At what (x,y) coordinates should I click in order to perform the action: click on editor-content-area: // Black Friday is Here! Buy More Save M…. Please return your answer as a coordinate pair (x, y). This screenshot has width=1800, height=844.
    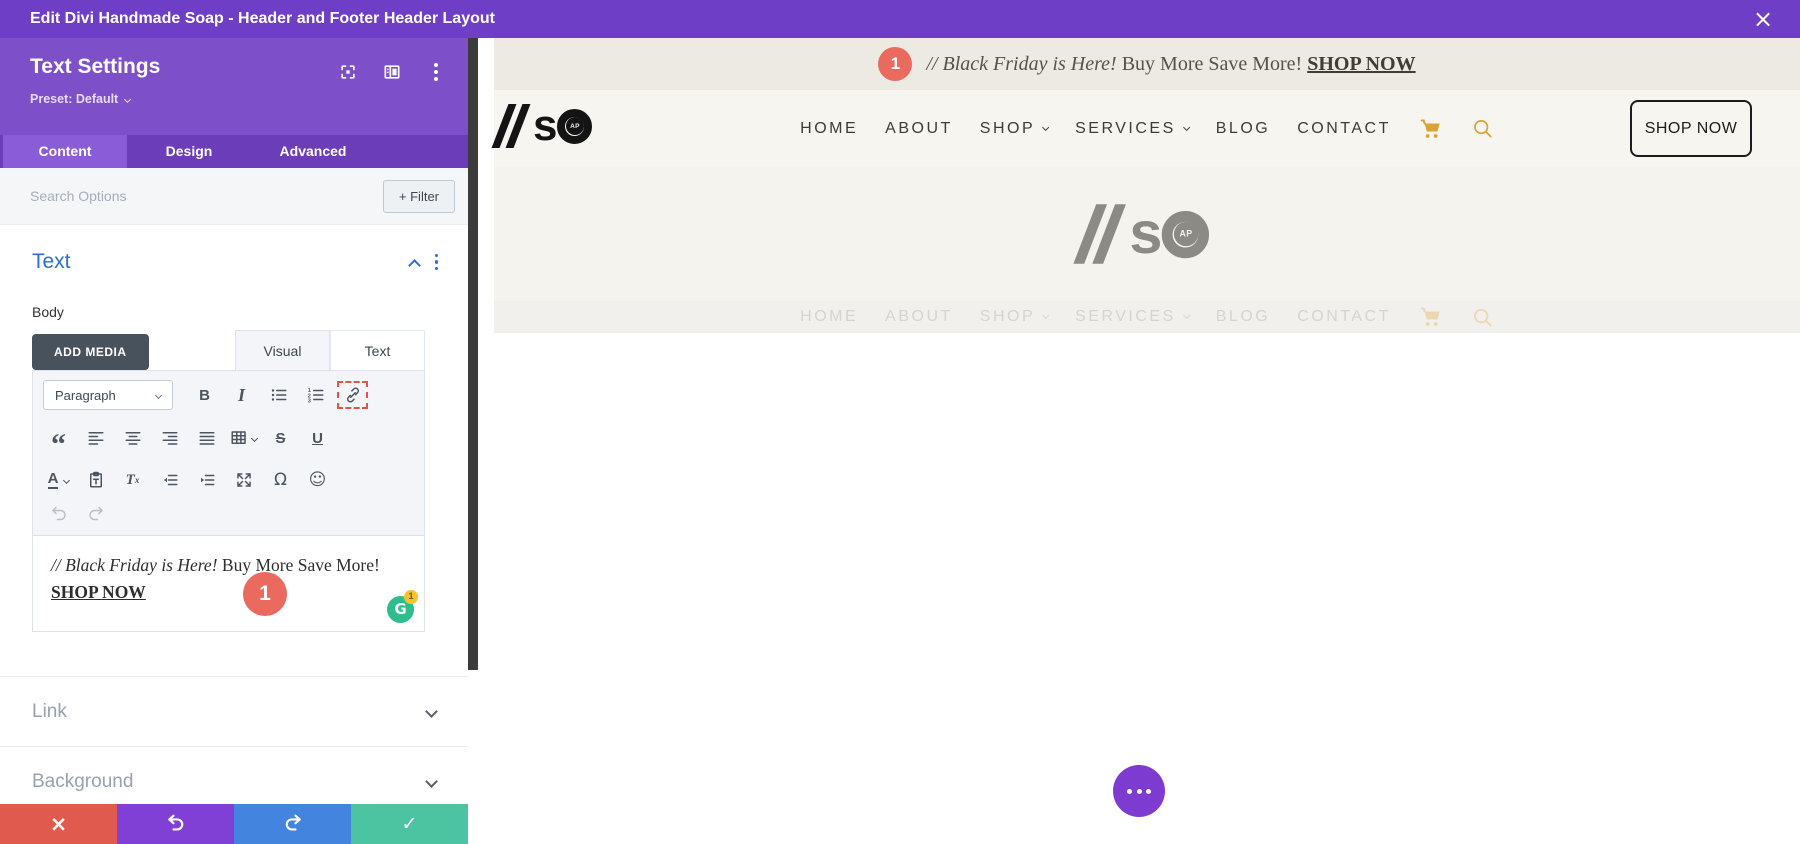
    Looking at the image, I should click on (228, 583).